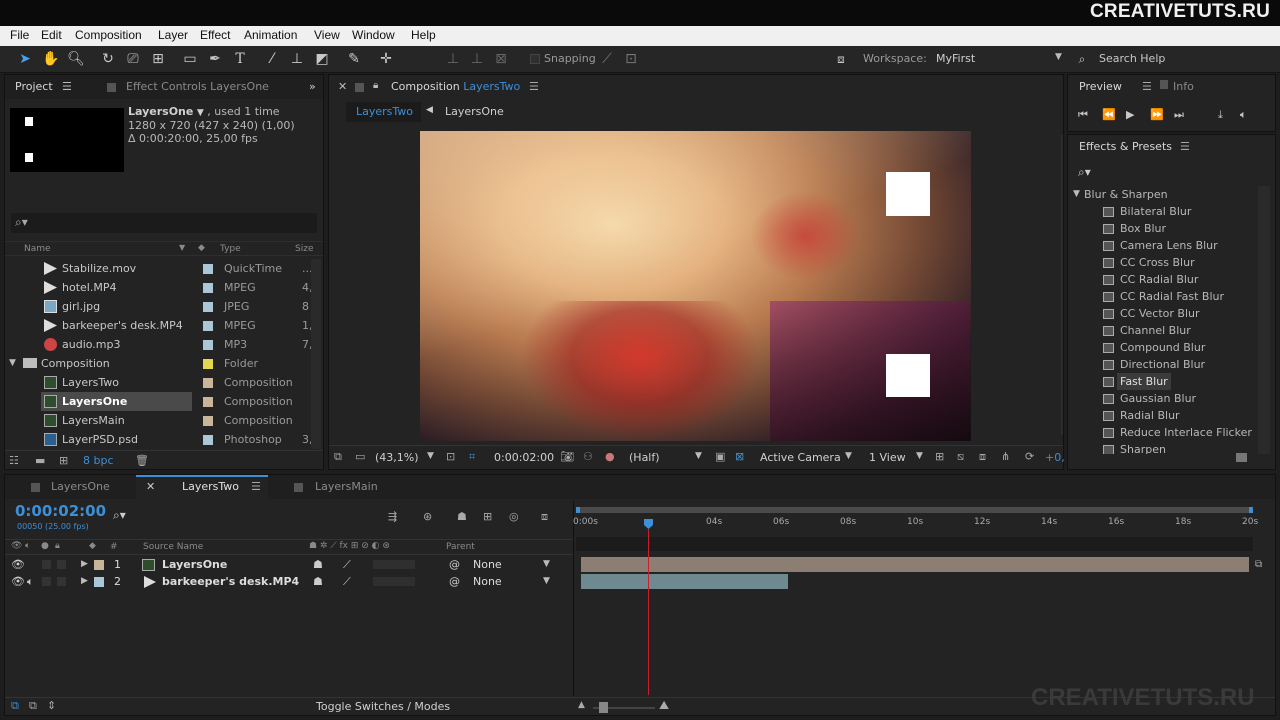 This screenshot has width=1280, height=720. Describe the element at coordinates (164, 223) in the screenshot. I see `project-search-input: ⌕▾` at that location.